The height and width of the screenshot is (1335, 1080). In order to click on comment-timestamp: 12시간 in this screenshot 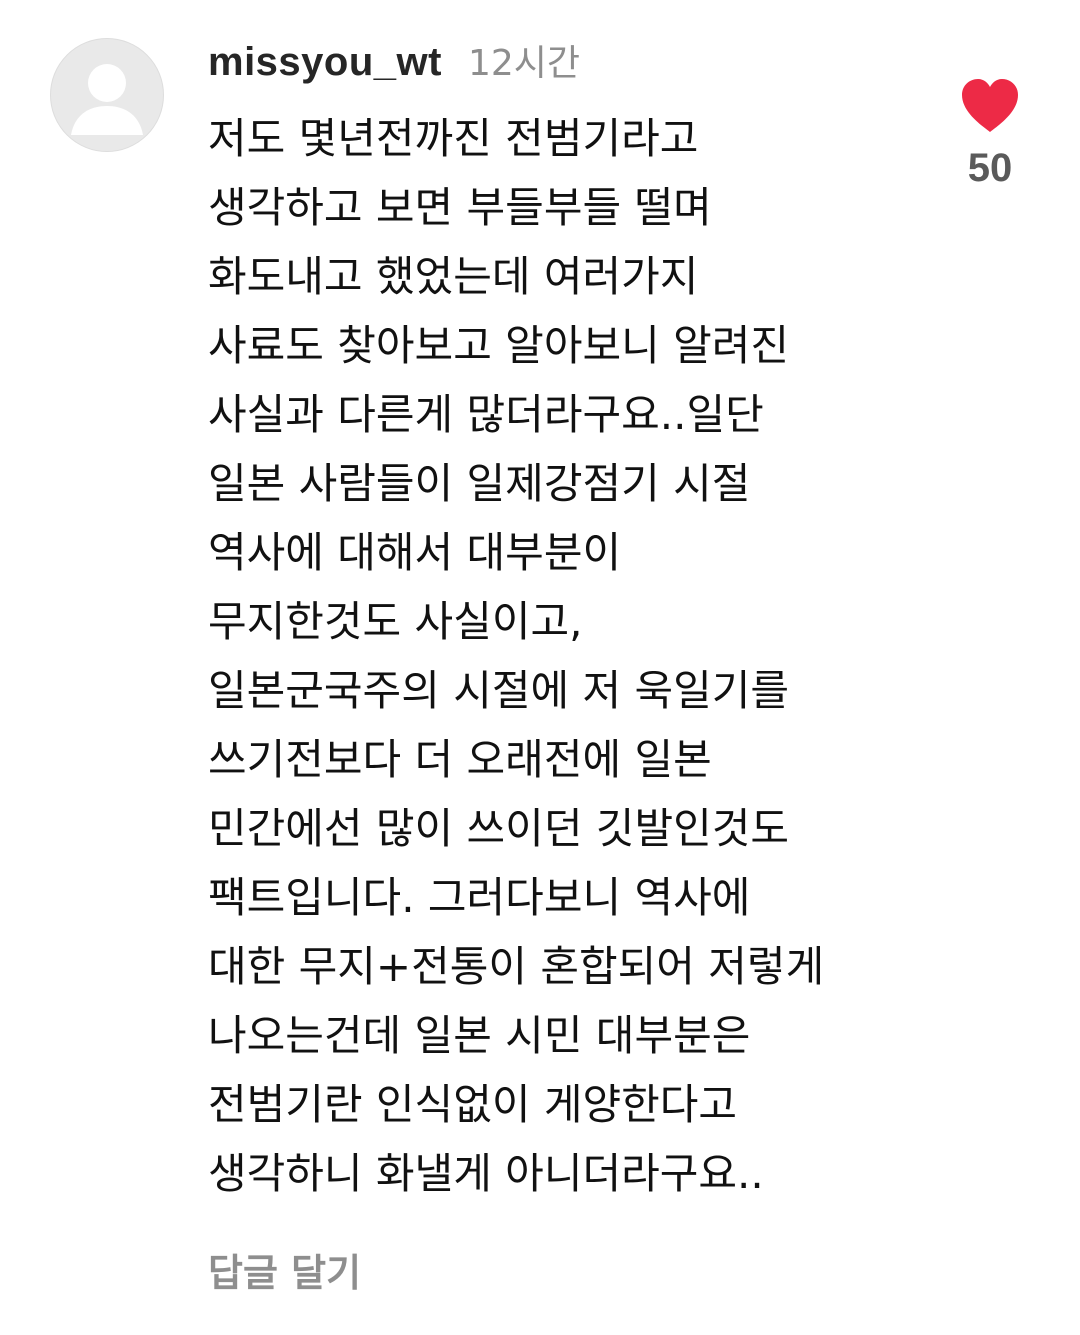, I will do `click(524, 63)`.